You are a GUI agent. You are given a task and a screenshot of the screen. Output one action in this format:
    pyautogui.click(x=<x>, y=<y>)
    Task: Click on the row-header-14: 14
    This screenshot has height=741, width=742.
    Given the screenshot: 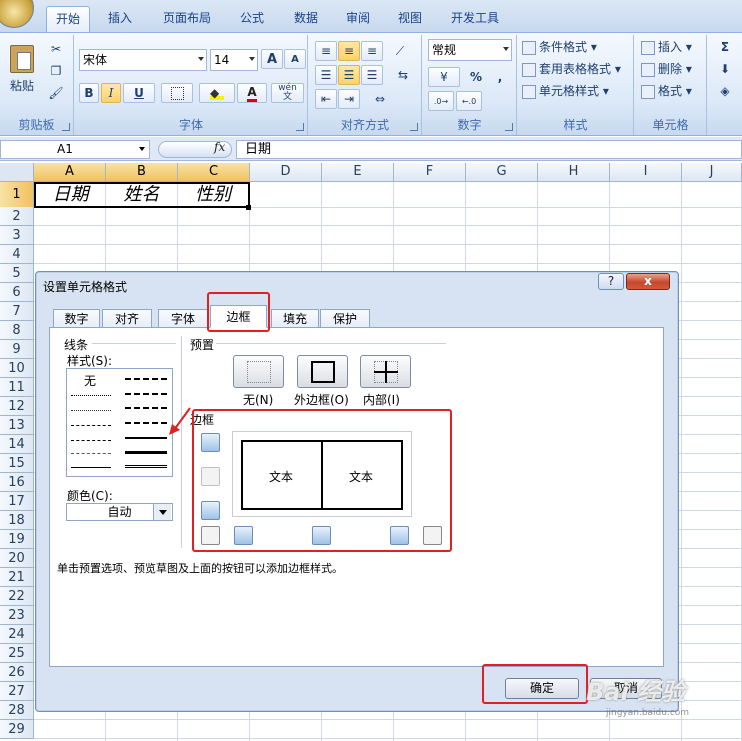 What is the action you would take?
    pyautogui.click(x=17, y=444)
    